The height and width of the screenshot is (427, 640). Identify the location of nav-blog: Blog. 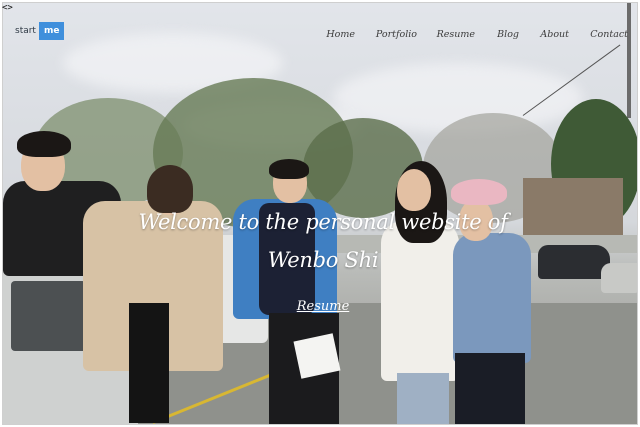
(508, 34).